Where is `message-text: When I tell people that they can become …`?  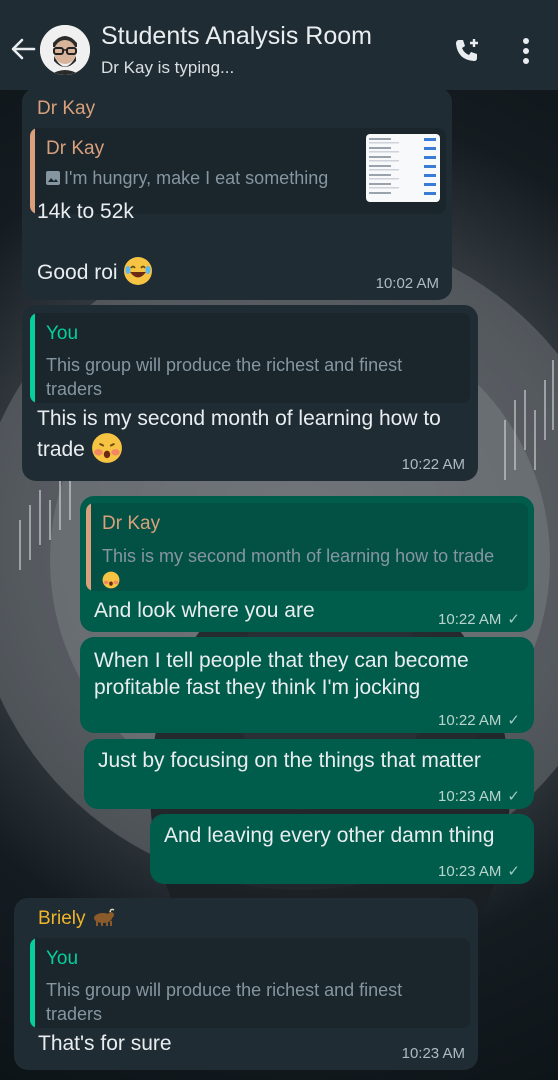 message-text: When I tell people that they can become … is located at coordinates (281, 674).